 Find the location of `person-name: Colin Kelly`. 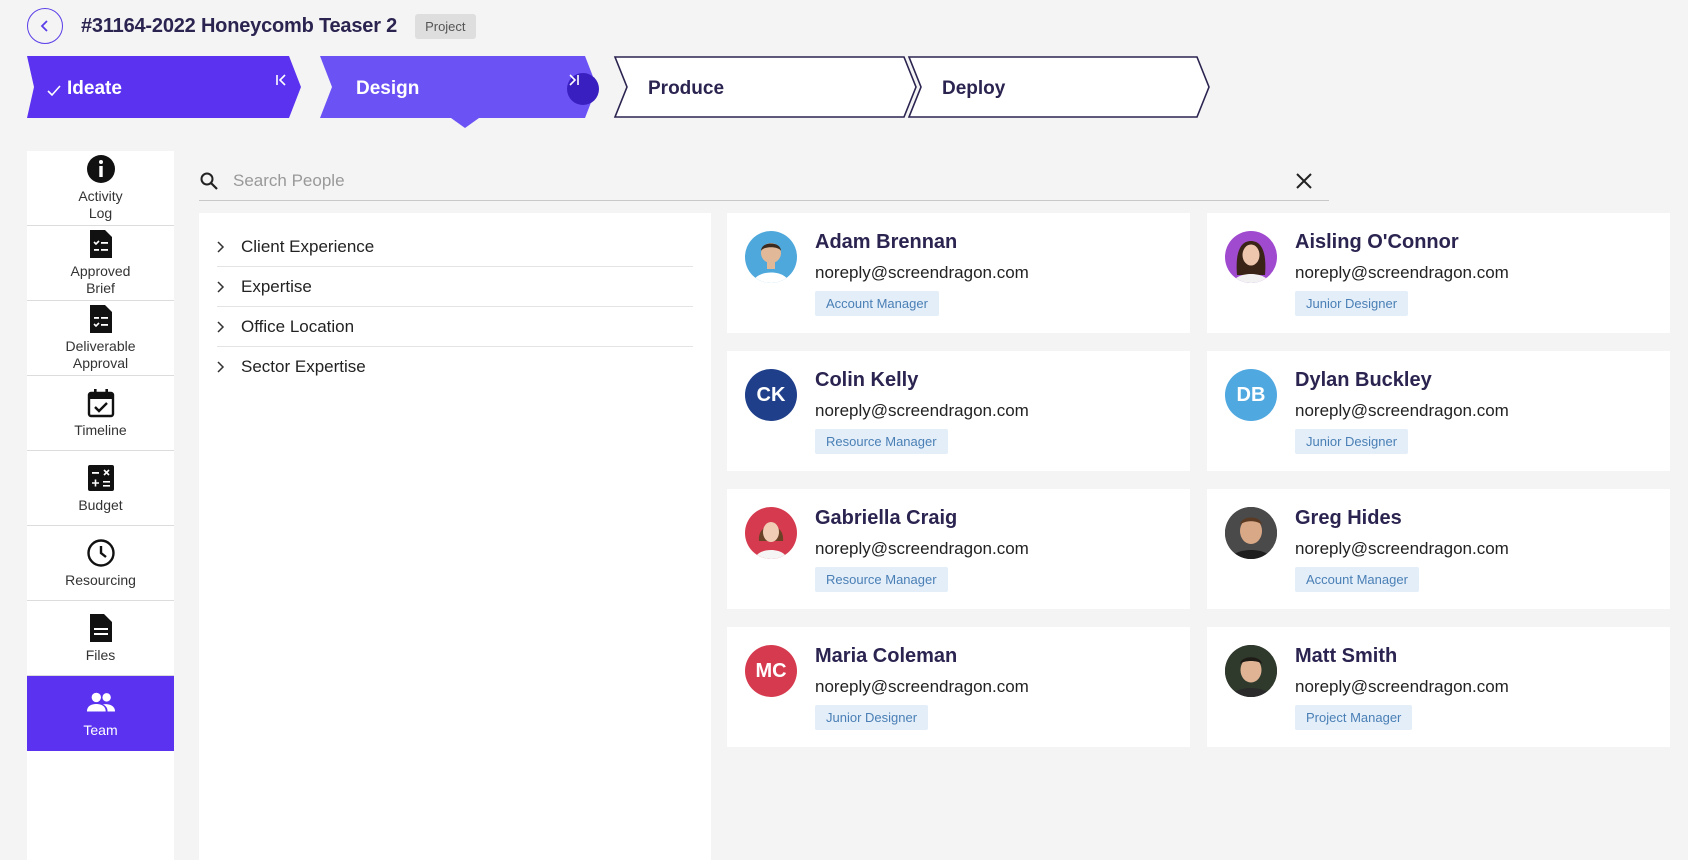

person-name: Colin Kelly is located at coordinates (867, 380).